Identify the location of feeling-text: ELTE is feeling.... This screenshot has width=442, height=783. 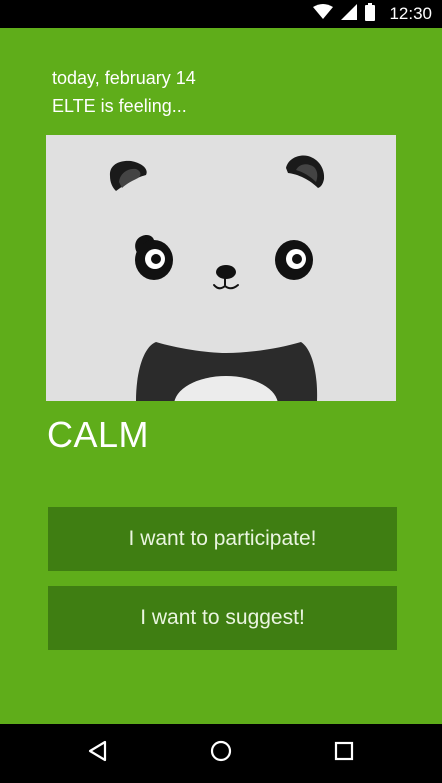
(119, 106).